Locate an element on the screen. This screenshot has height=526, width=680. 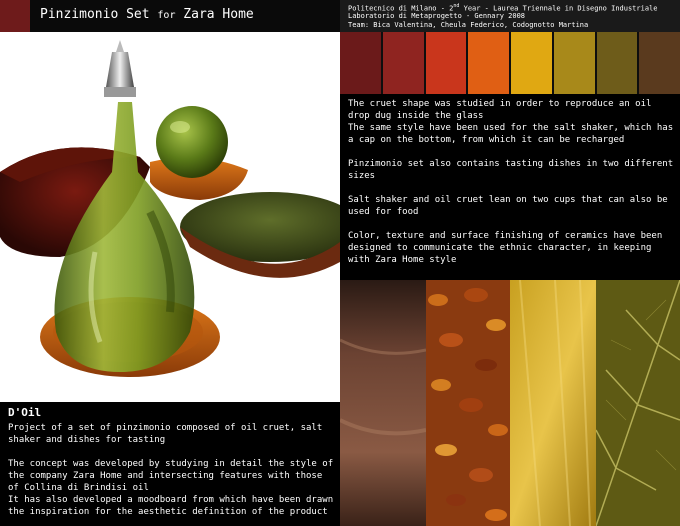
title-bar: Pinzimonio Set for Zara Home is located at coordinates (170, 16).